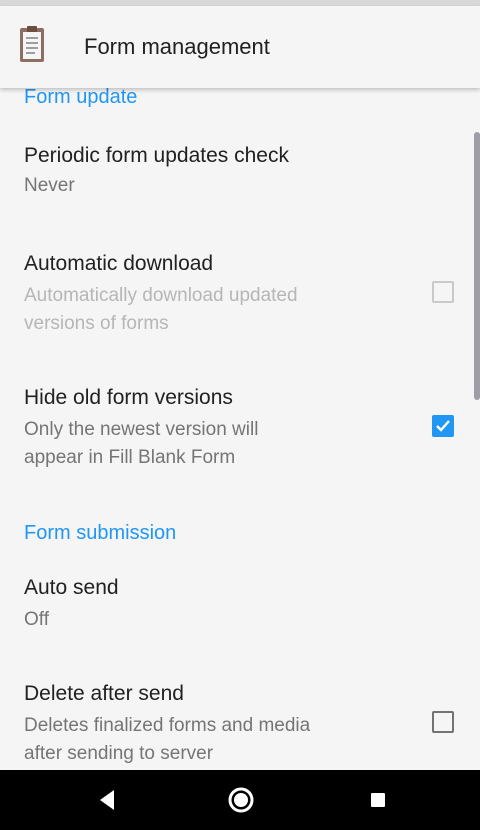  What do you see at coordinates (161, 295) in the screenshot?
I see `pref-summary-line1: Automatically download updated` at bounding box center [161, 295].